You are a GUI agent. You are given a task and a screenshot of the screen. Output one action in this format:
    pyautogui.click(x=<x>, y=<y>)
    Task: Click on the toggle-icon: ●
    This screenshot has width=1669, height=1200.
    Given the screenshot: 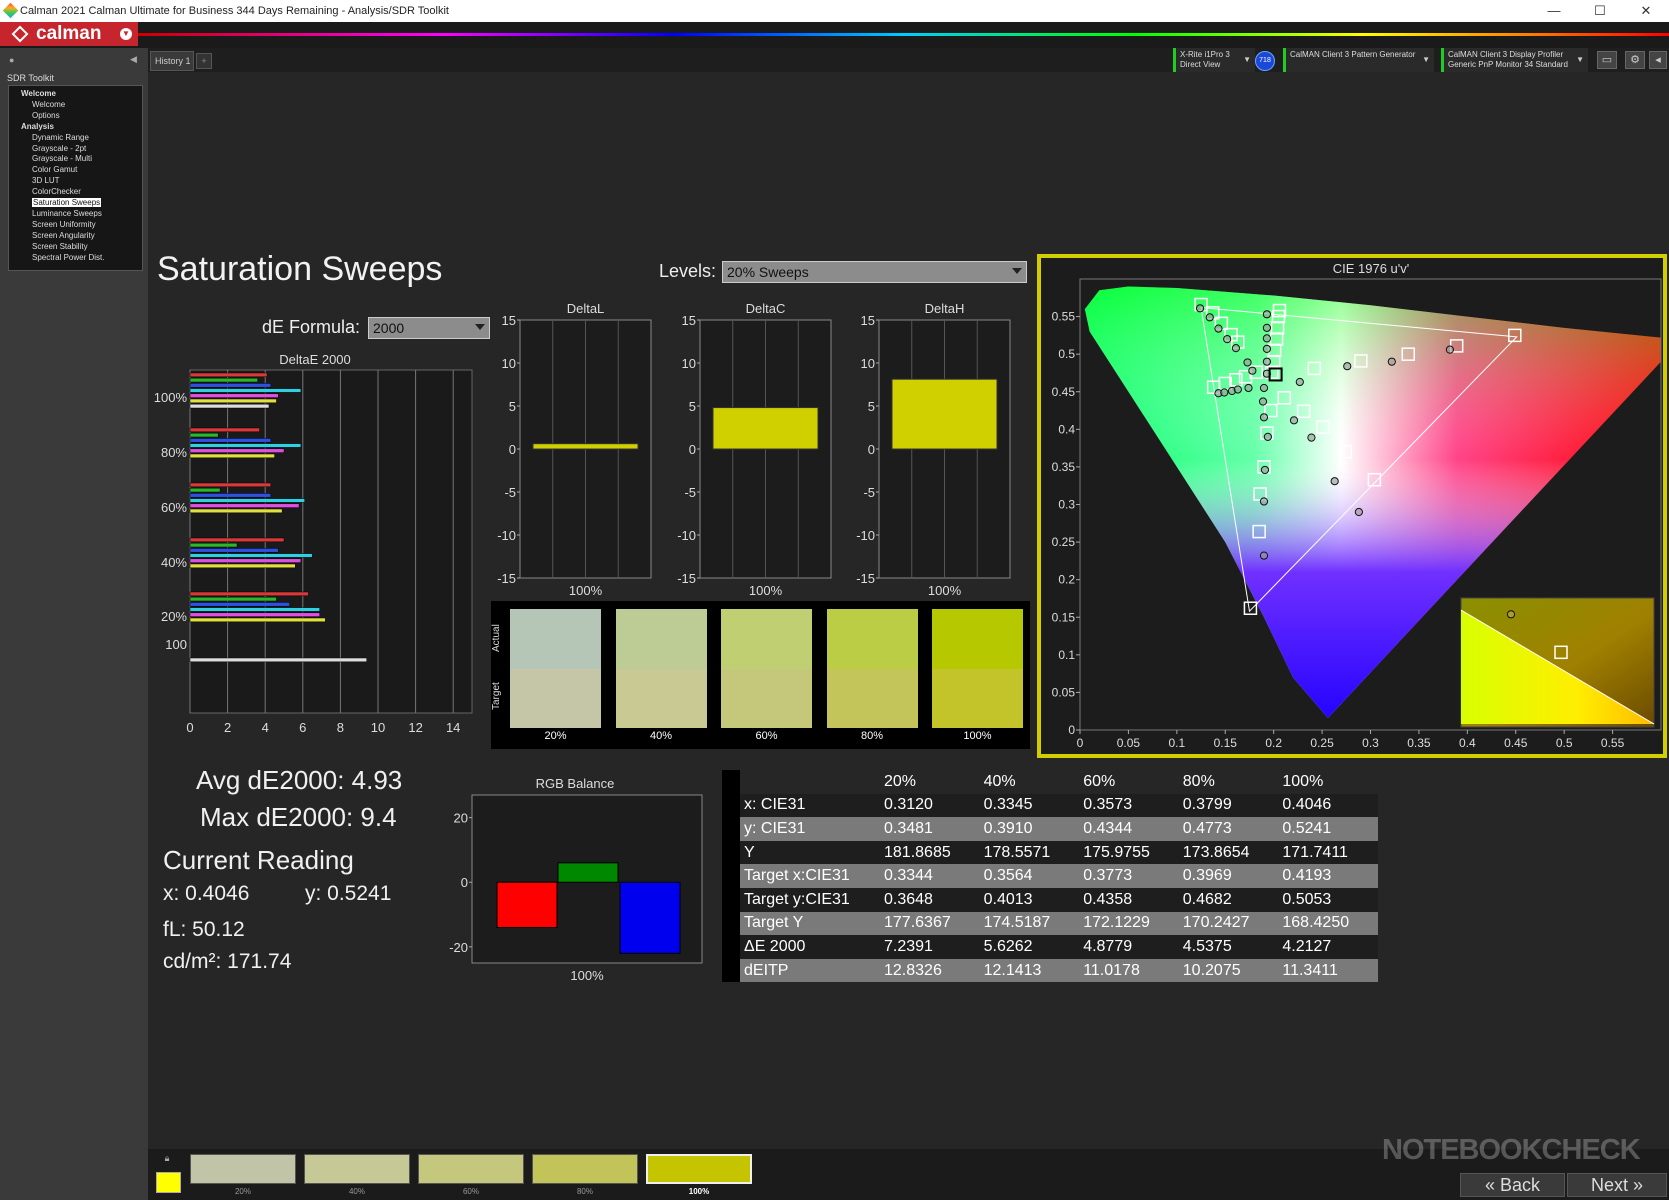 What is the action you would take?
    pyautogui.click(x=11, y=60)
    